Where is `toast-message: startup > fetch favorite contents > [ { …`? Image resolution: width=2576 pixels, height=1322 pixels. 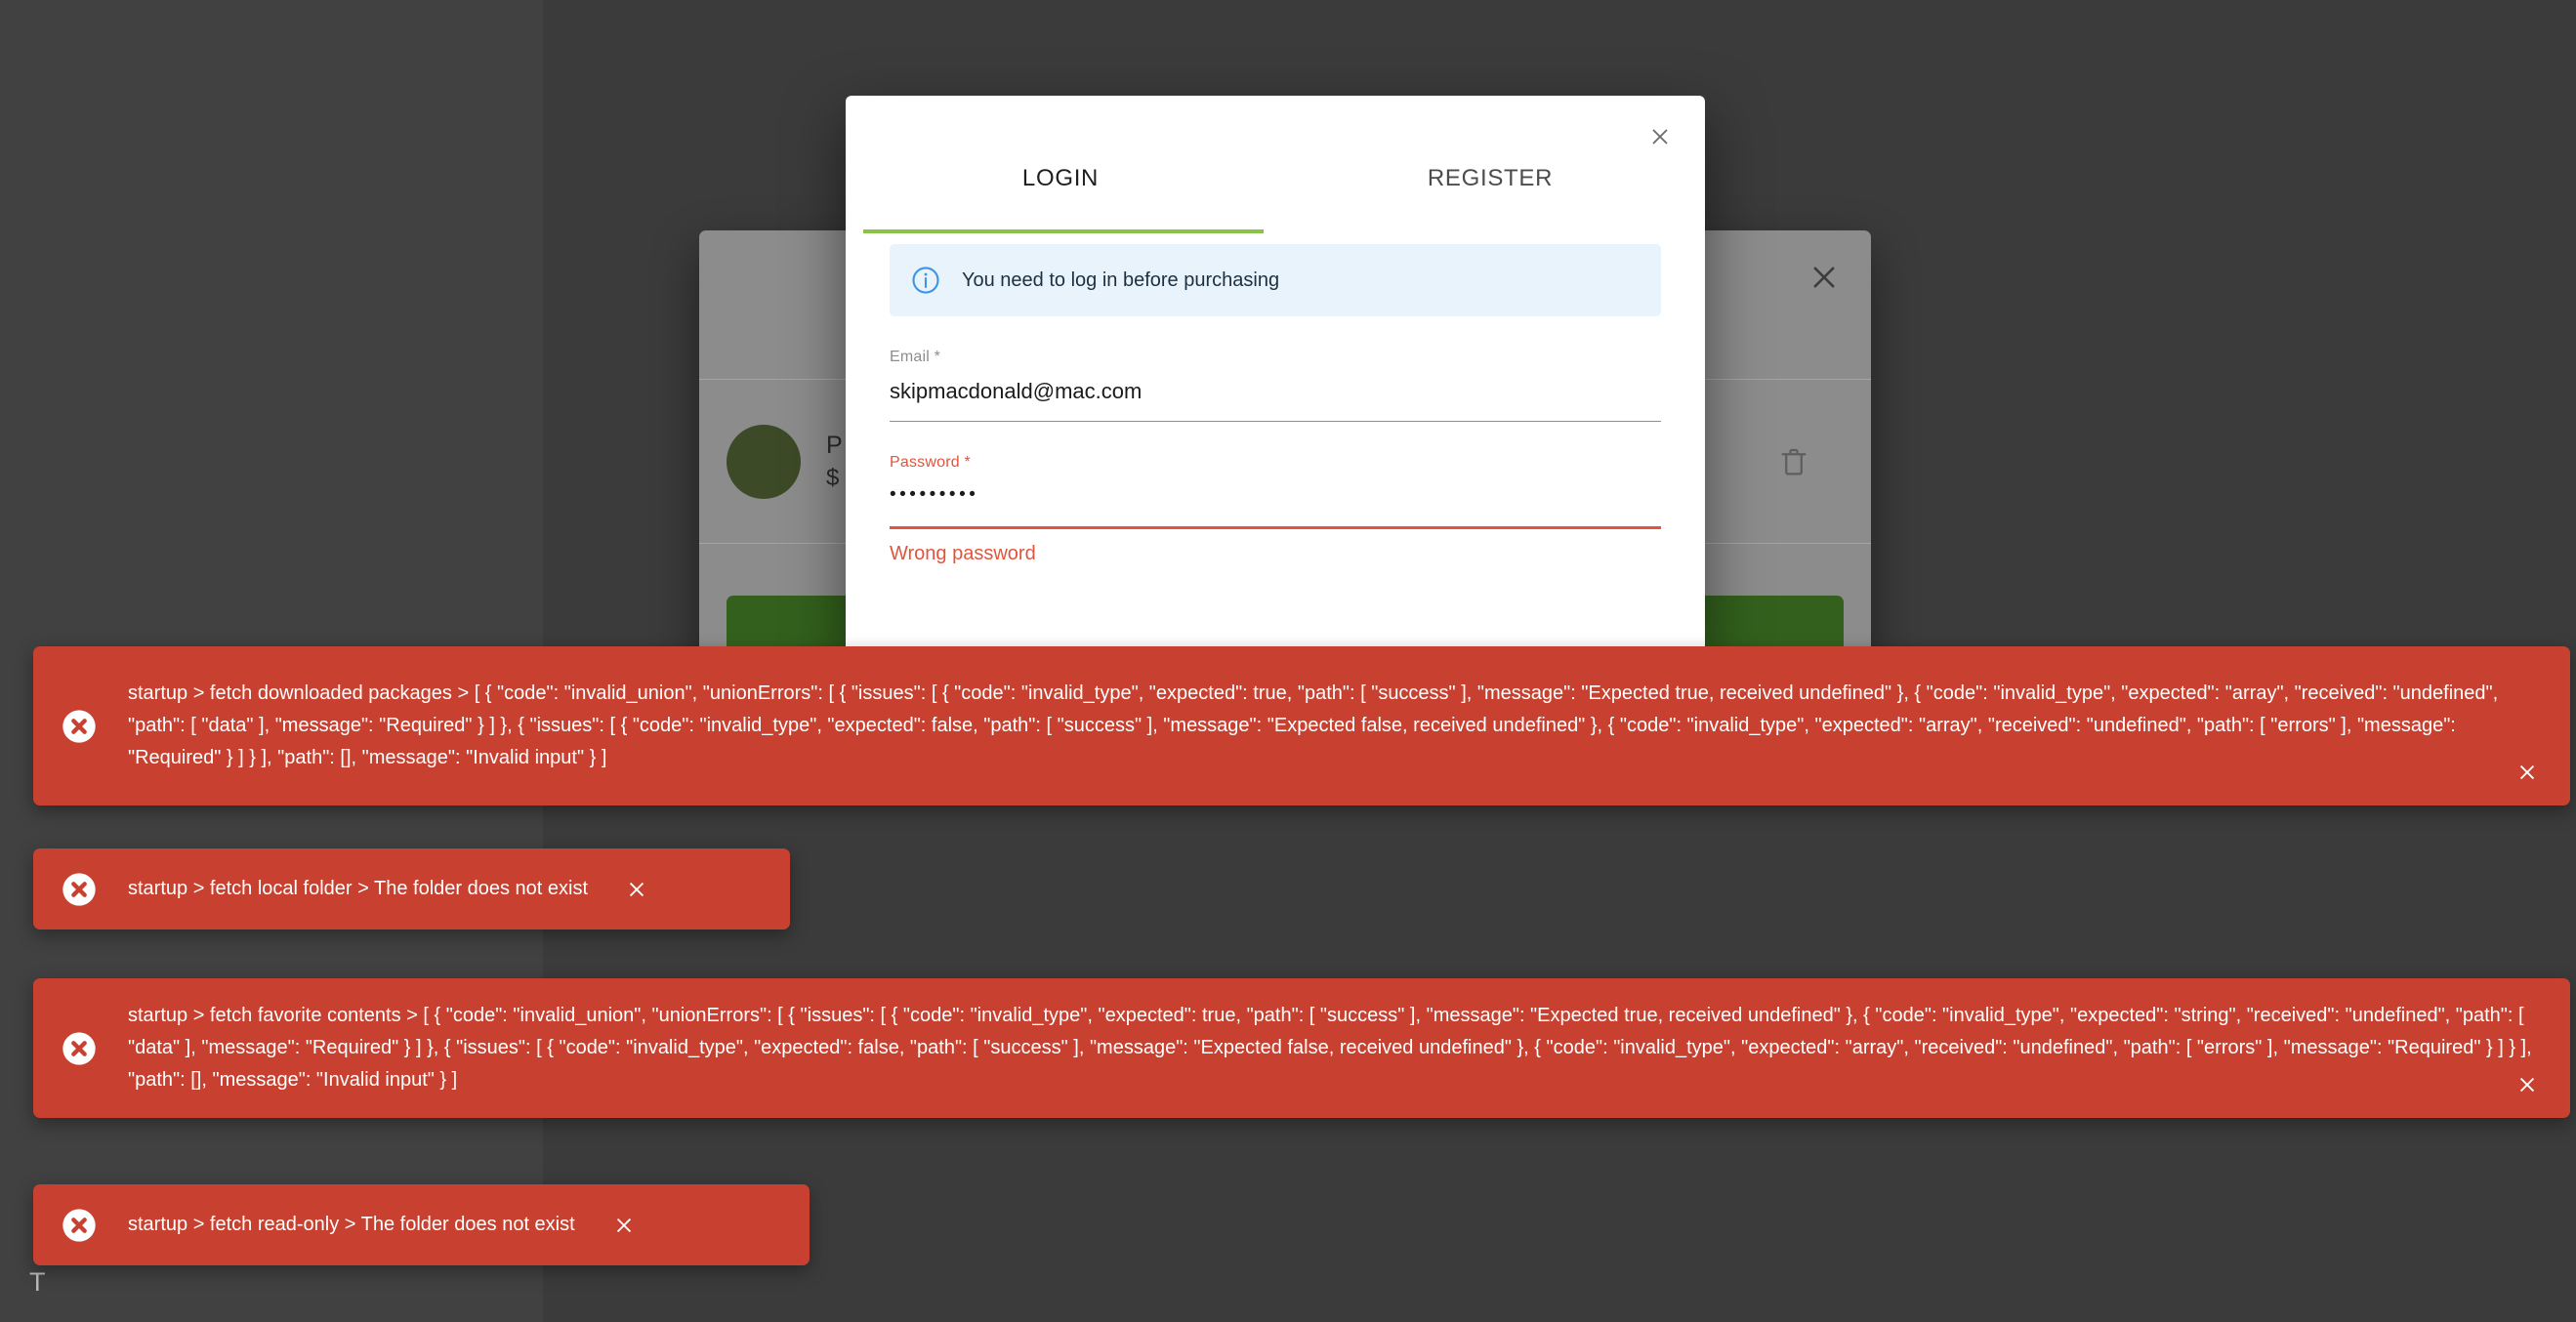 toast-message: startup > fetch favorite contents > [ { … is located at coordinates (1330, 1048).